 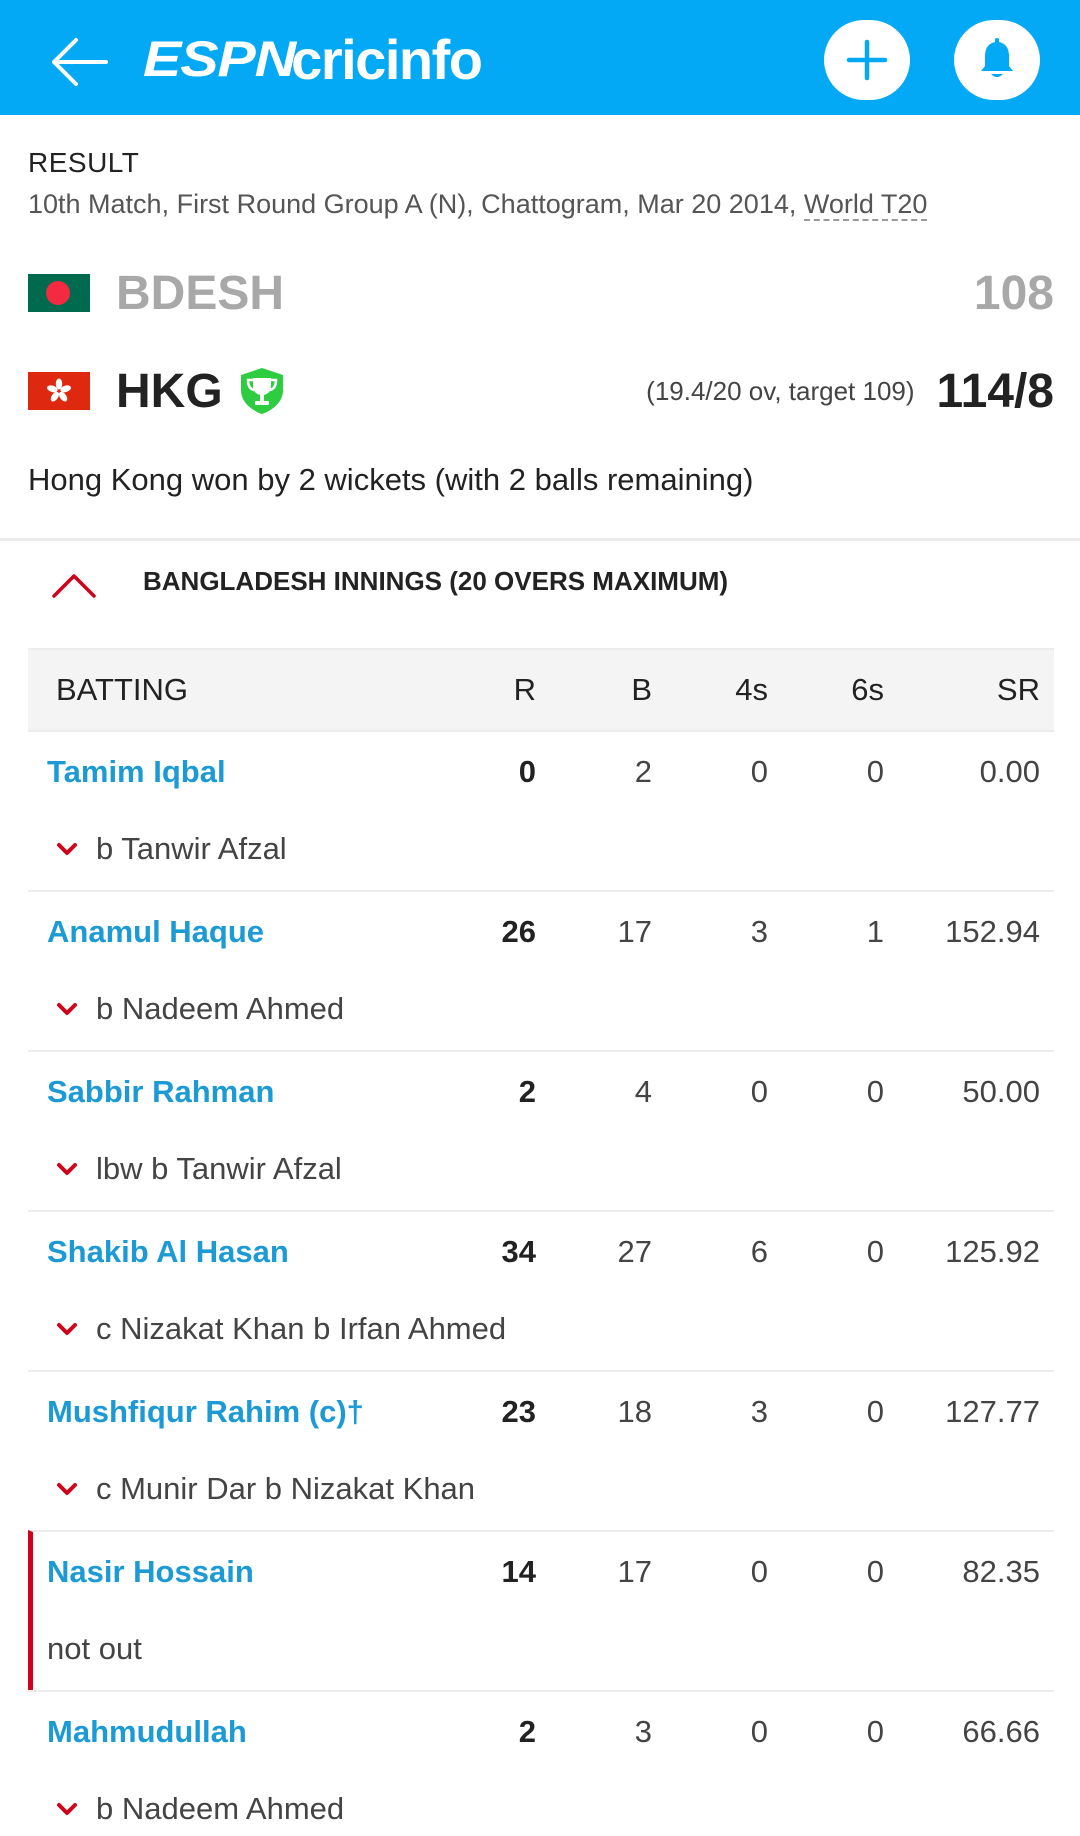 I want to click on strike-rate: 0.00, so click(x=1009, y=771).